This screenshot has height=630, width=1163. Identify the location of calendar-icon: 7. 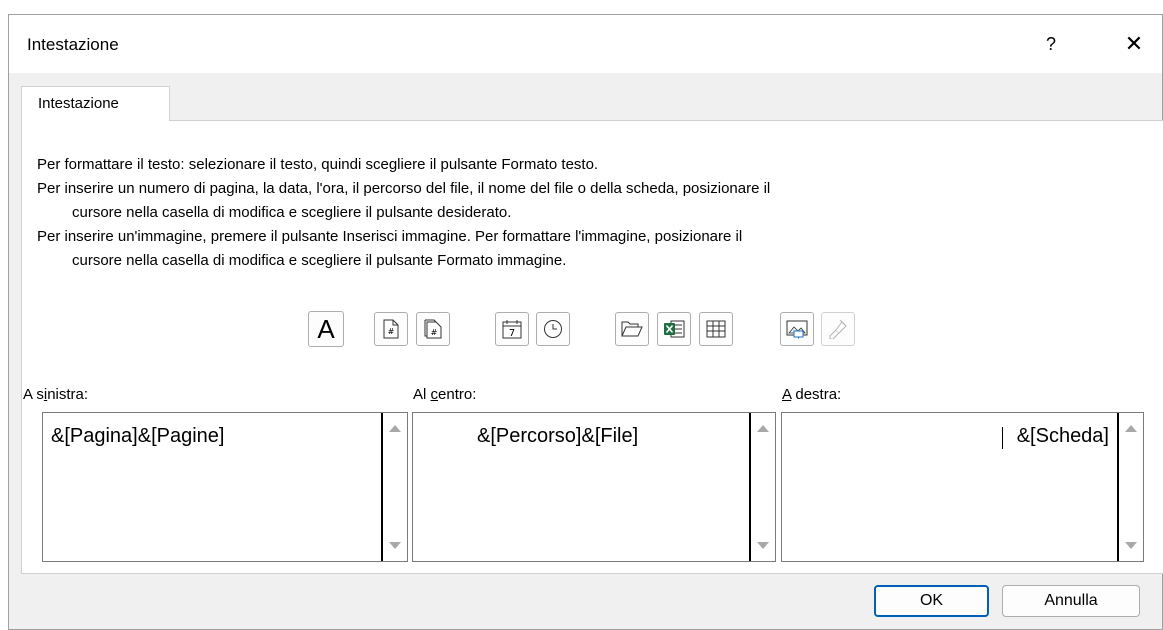
(512, 329).